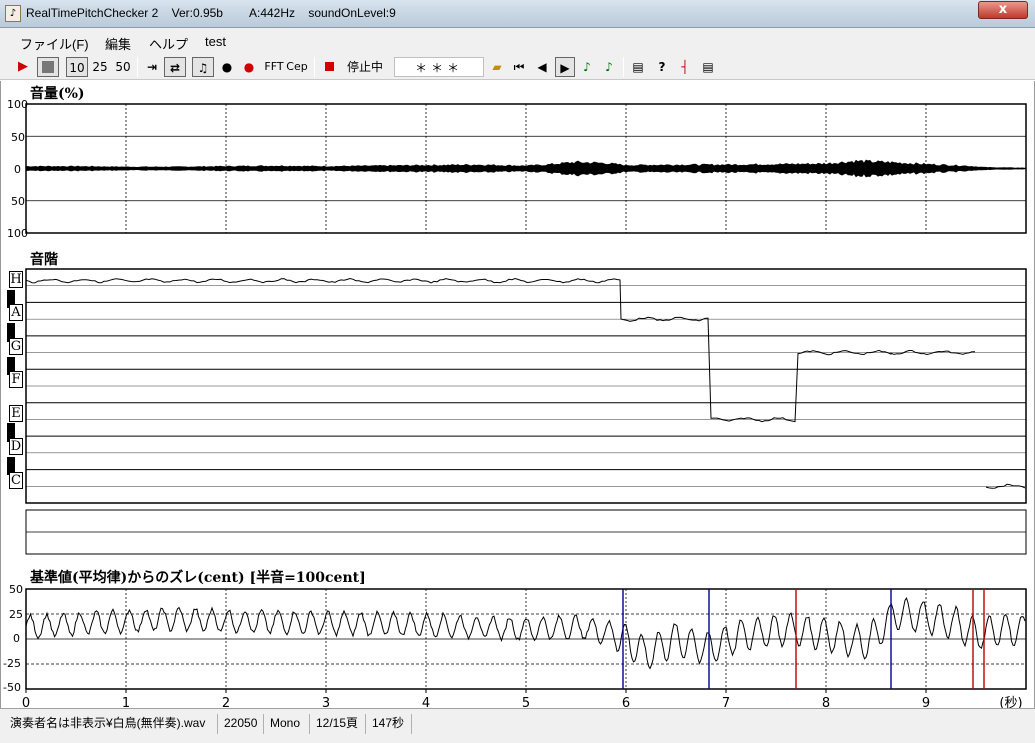 The image size is (1035, 743). Describe the element at coordinates (526, 702) in the screenshot. I see `time-tick-label: 5` at that location.